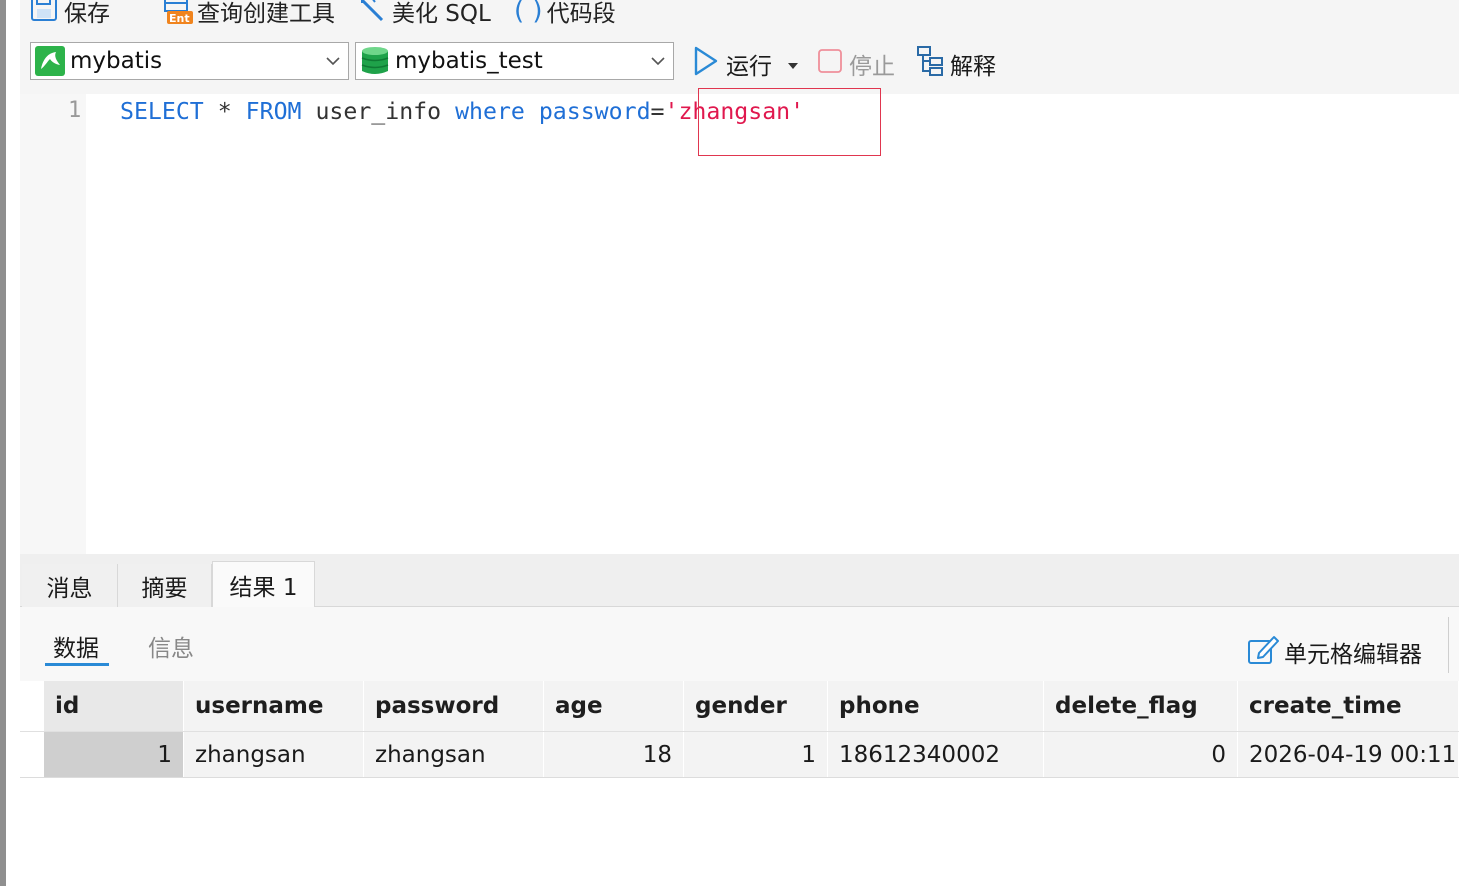 The width and height of the screenshot is (1459, 886). What do you see at coordinates (739, 644) in the screenshot?
I see `result-subbar: 数据 信息 单元格编辑器` at bounding box center [739, 644].